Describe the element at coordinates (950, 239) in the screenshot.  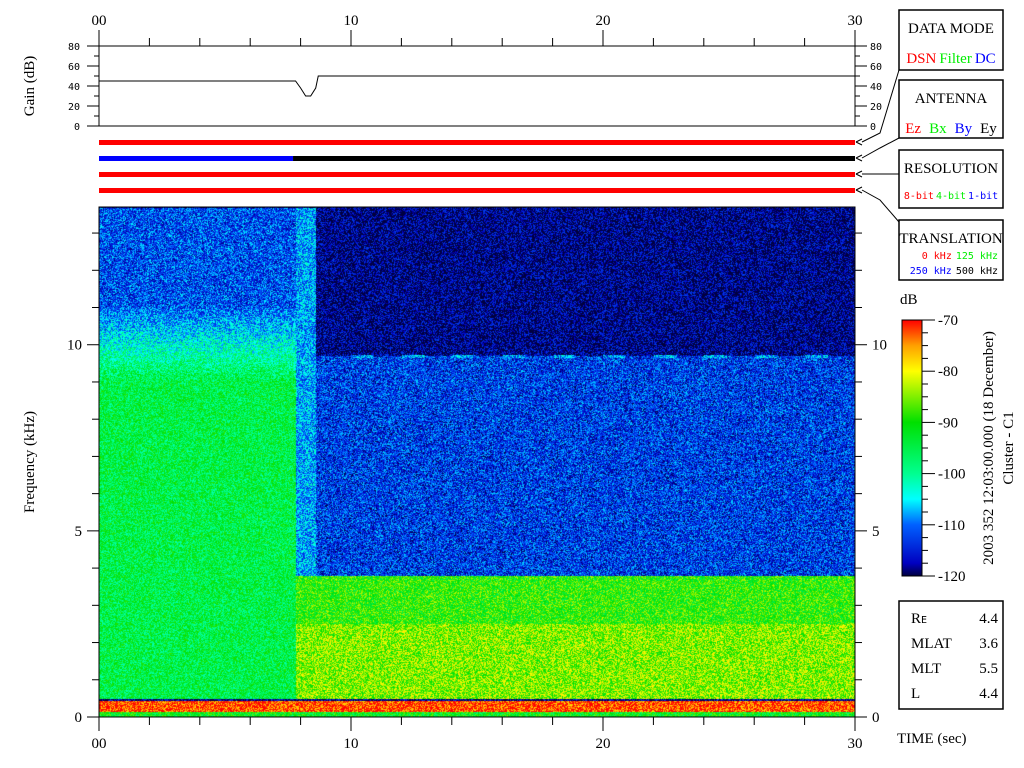
I see `legend-title: TRANSLATION` at that location.